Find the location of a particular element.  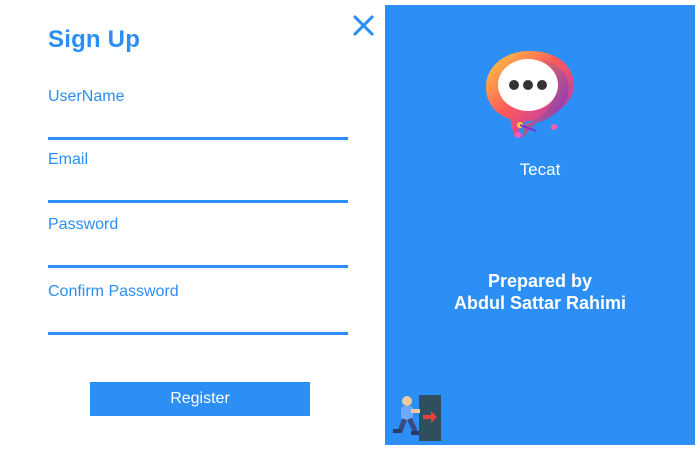

confirm-password-input is located at coordinates (198, 320).